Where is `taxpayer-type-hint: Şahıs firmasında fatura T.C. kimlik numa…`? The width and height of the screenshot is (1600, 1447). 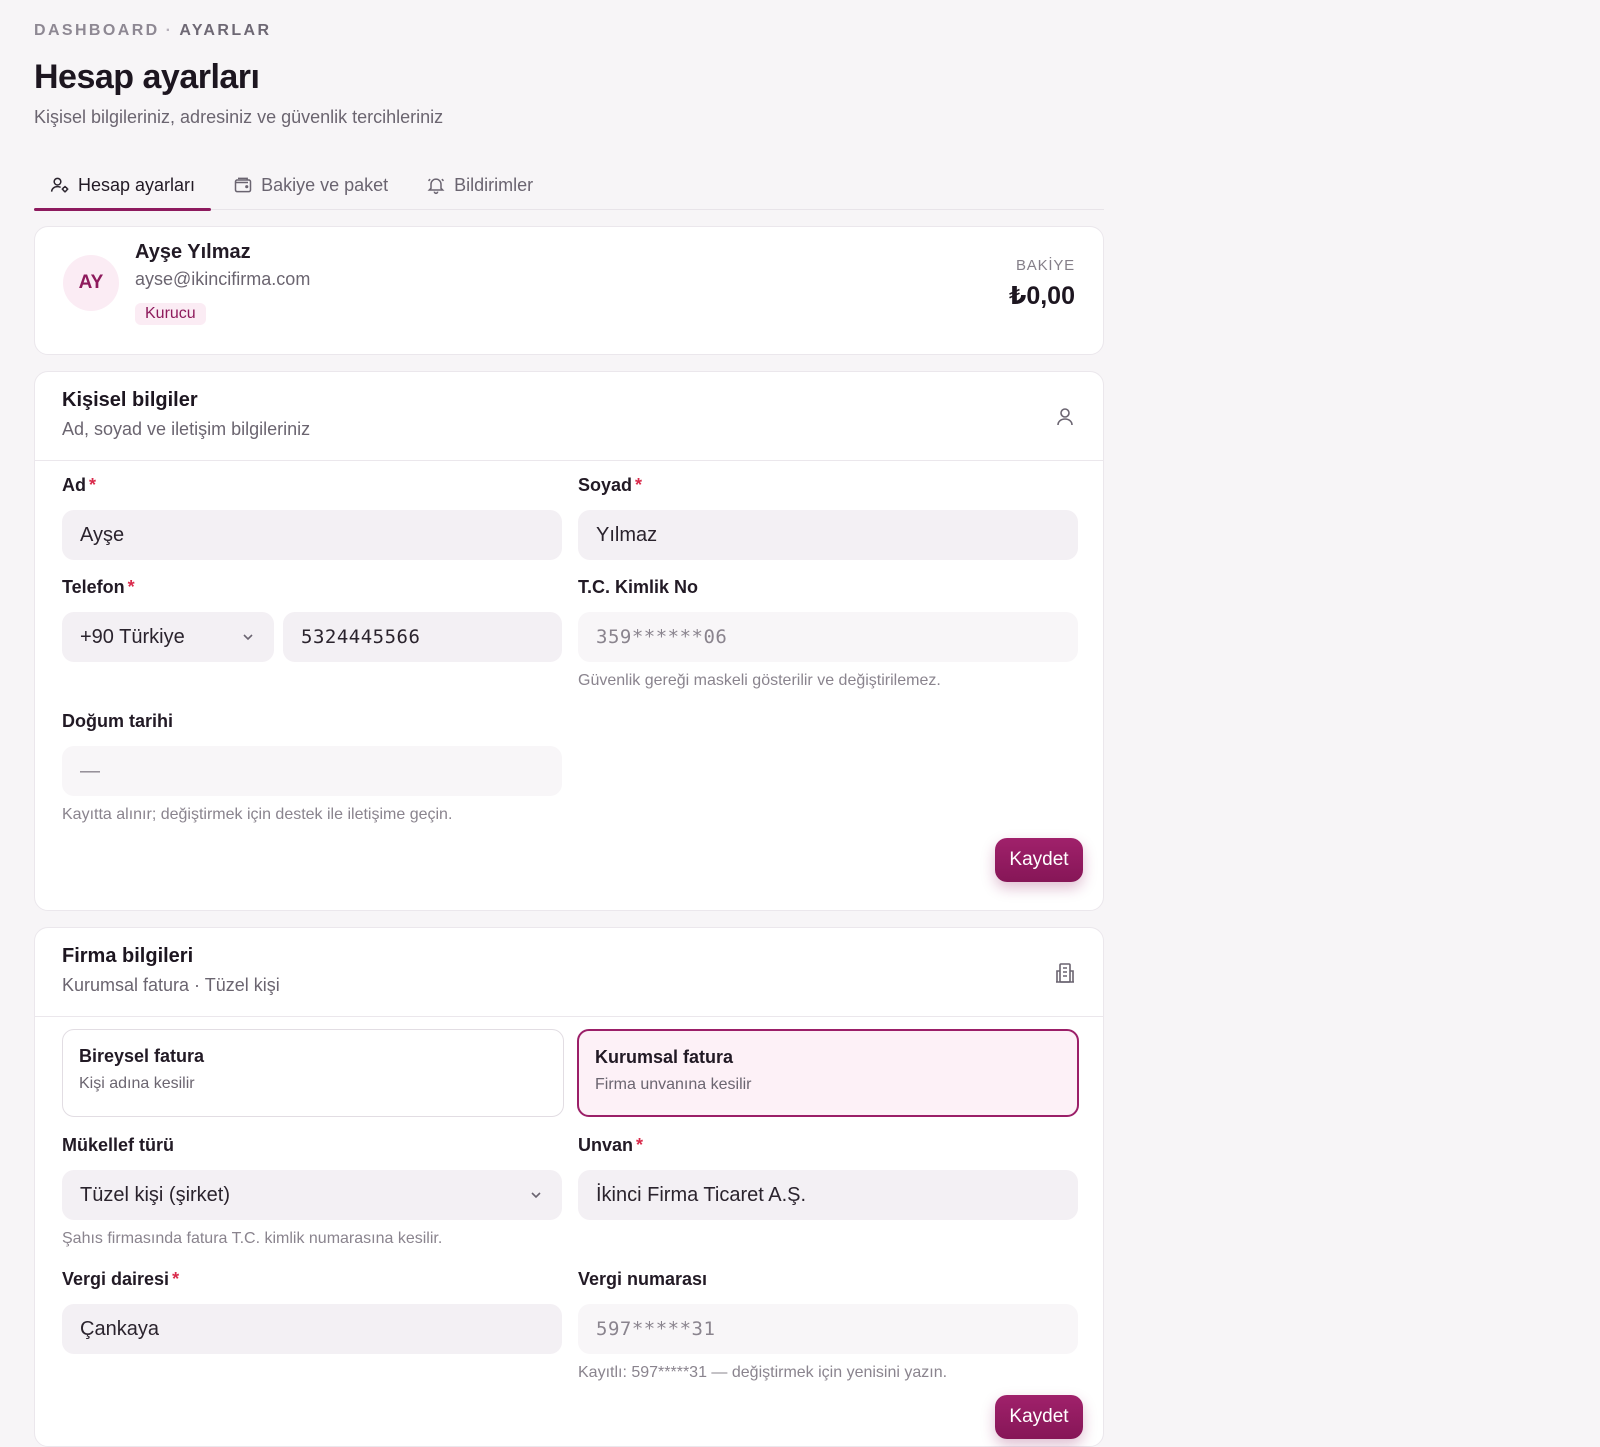
taxpayer-type-hint: Şahıs firmasında fatura T.C. kimlik numa… is located at coordinates (252, 1238).